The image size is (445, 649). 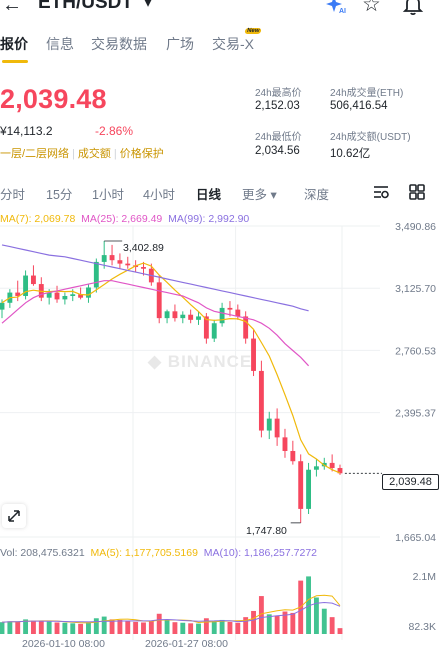 I want to click on ma99-line, so click(x=155, y=278).